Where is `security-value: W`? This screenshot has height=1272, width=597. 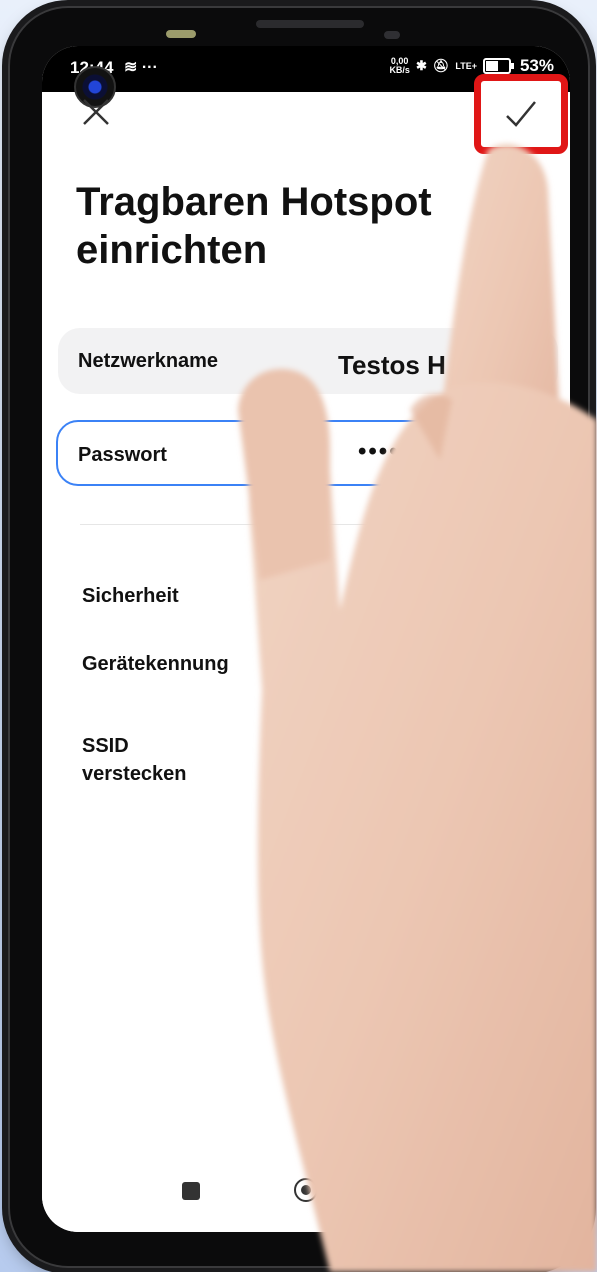 security-value: W is located at coordinates (383, 593).